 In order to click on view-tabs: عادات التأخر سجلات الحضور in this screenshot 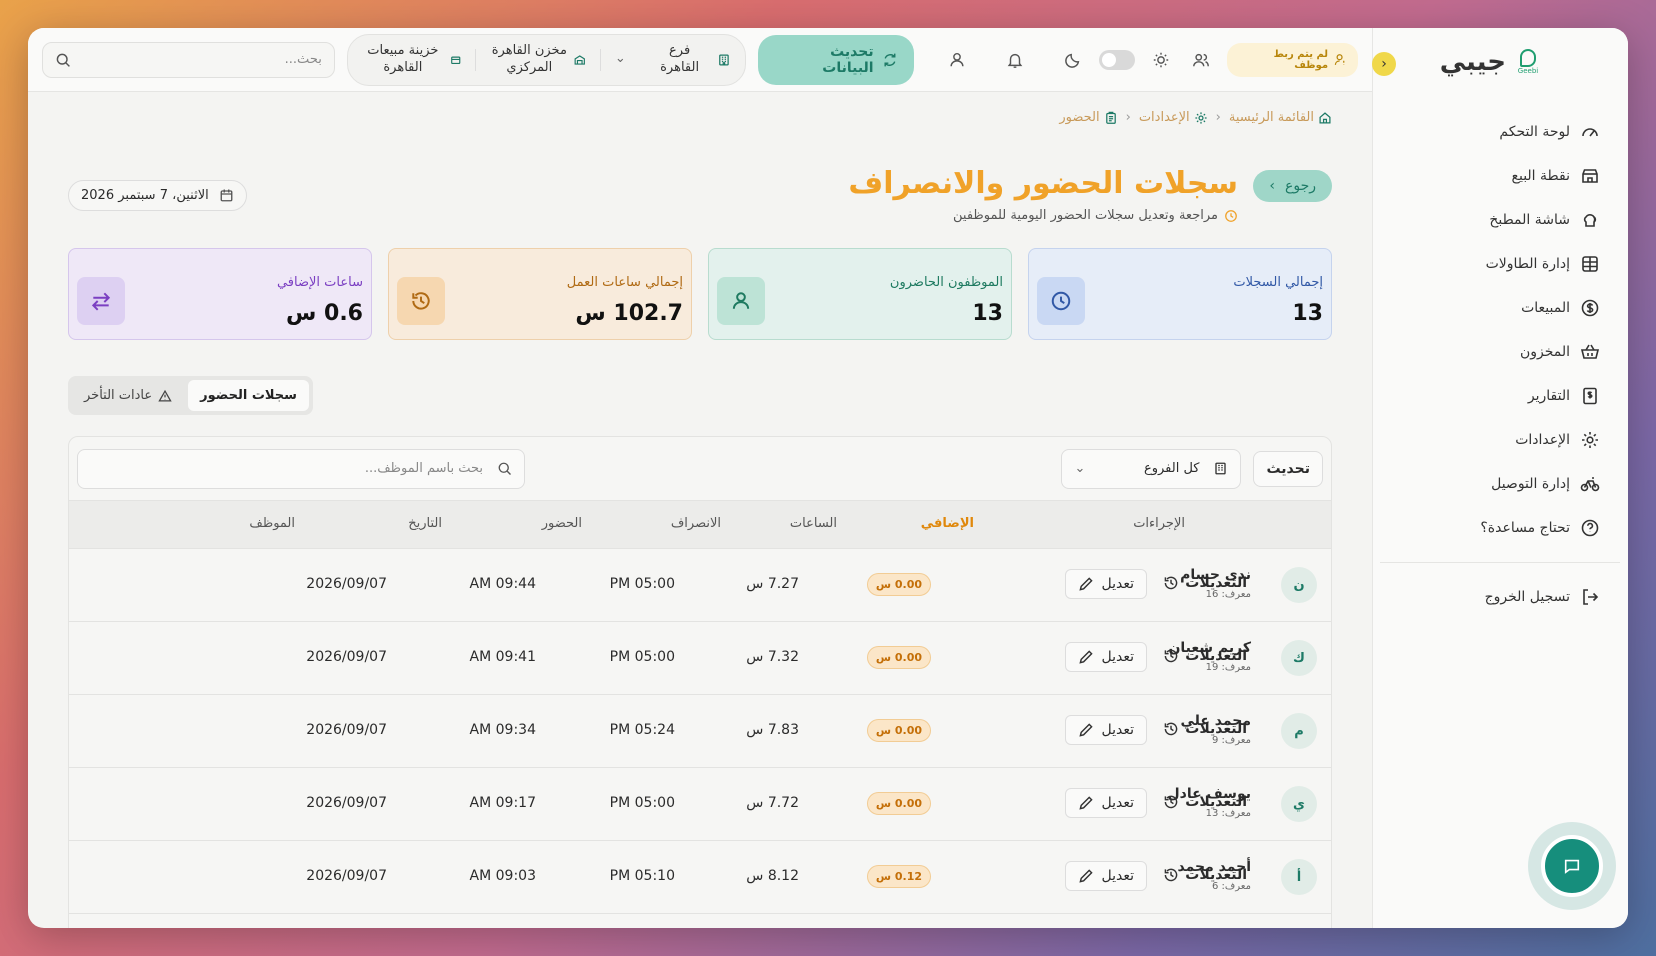, I will do `click(190, 395)`.